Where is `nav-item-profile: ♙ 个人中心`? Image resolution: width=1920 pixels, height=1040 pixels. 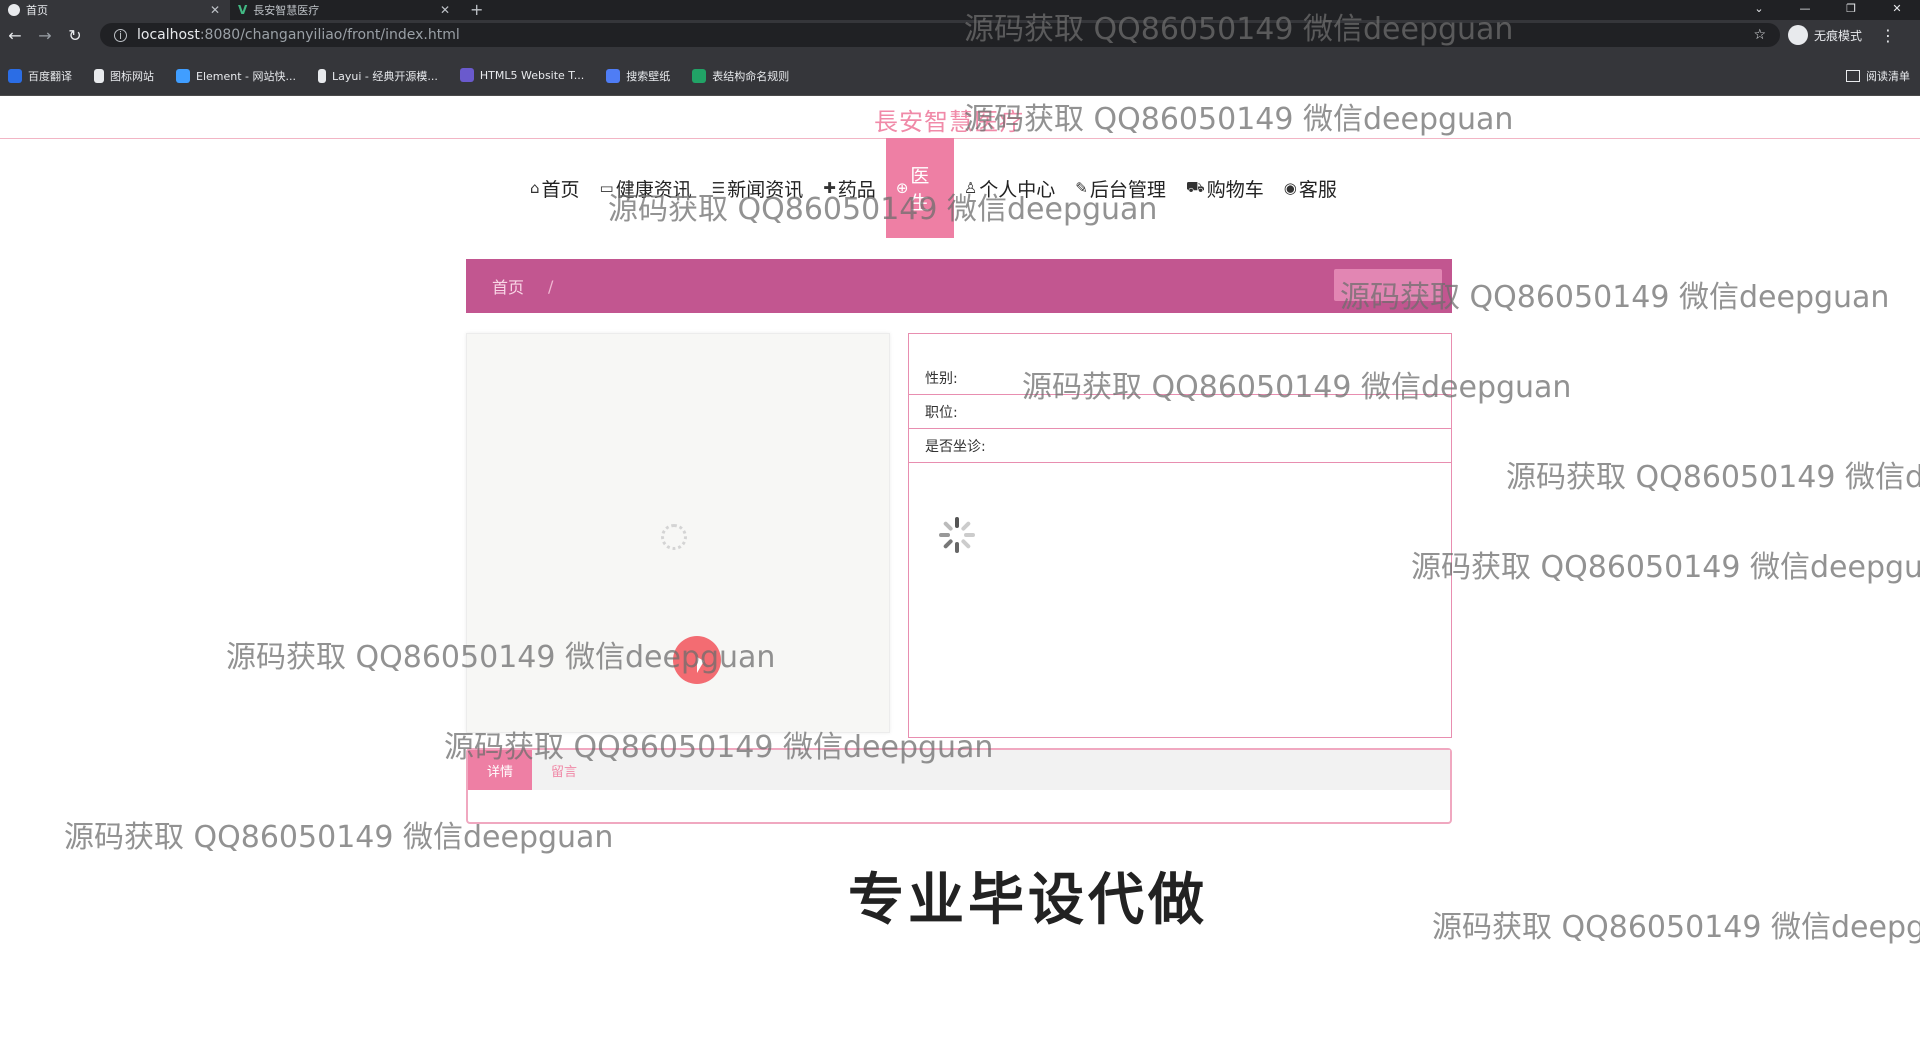
nav-item-profile: ♙ 个人中心 is located at coordinates (1009, 188).